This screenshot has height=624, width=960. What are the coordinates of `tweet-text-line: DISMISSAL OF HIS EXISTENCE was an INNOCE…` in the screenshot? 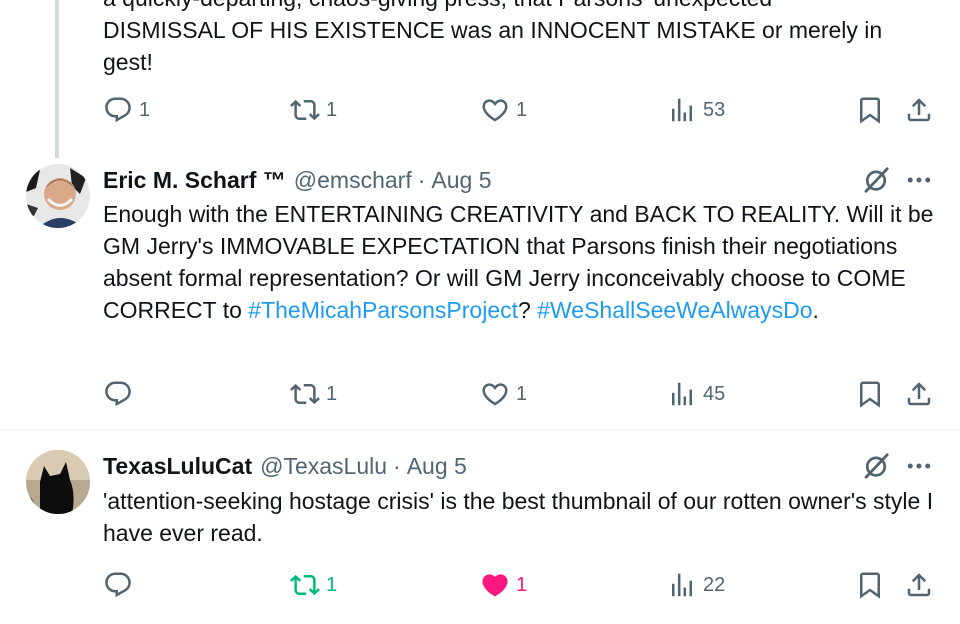 It's located at (493, 30).